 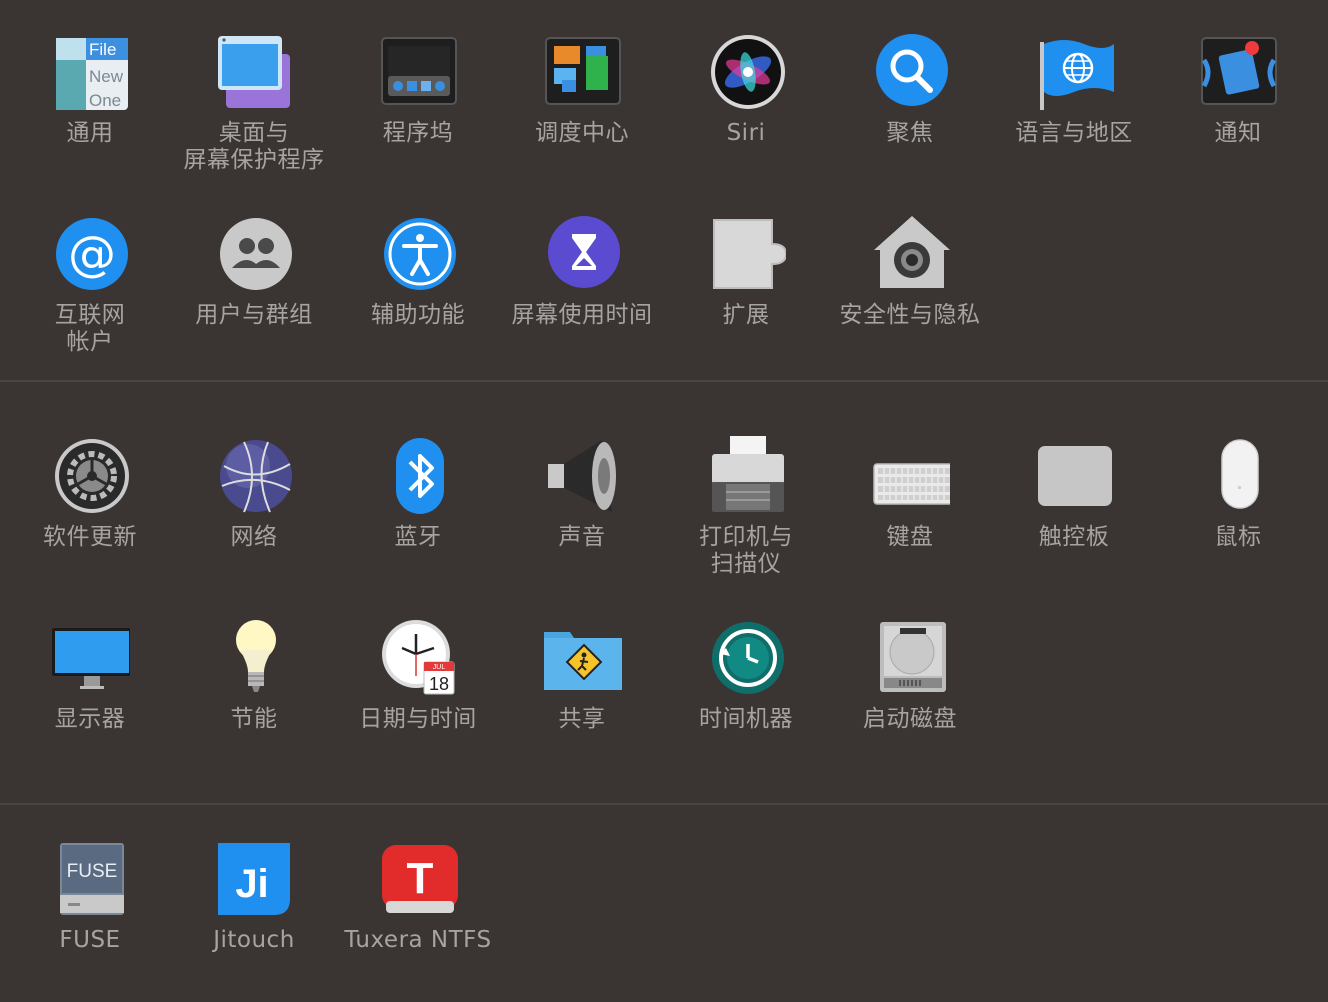 I want to click on pane-label: 软件更新, so click(x=90, y=537).